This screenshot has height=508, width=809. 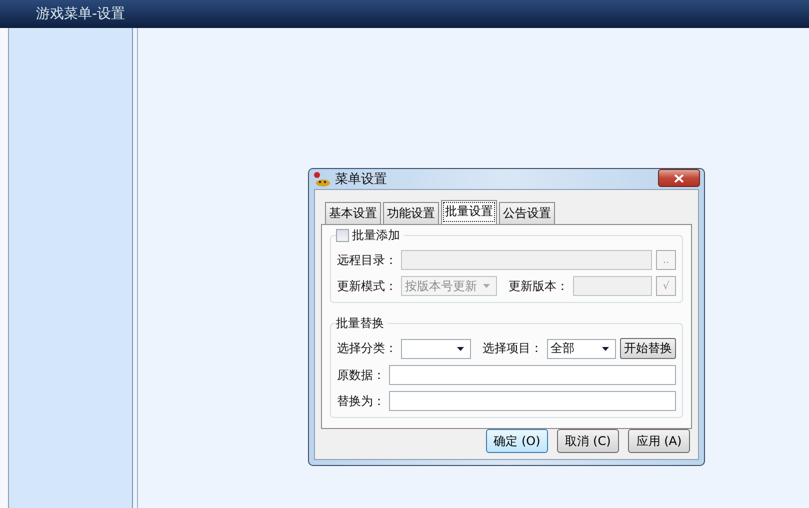 I want to click on field-label: 更新版本：, so click(x=538, y=286).